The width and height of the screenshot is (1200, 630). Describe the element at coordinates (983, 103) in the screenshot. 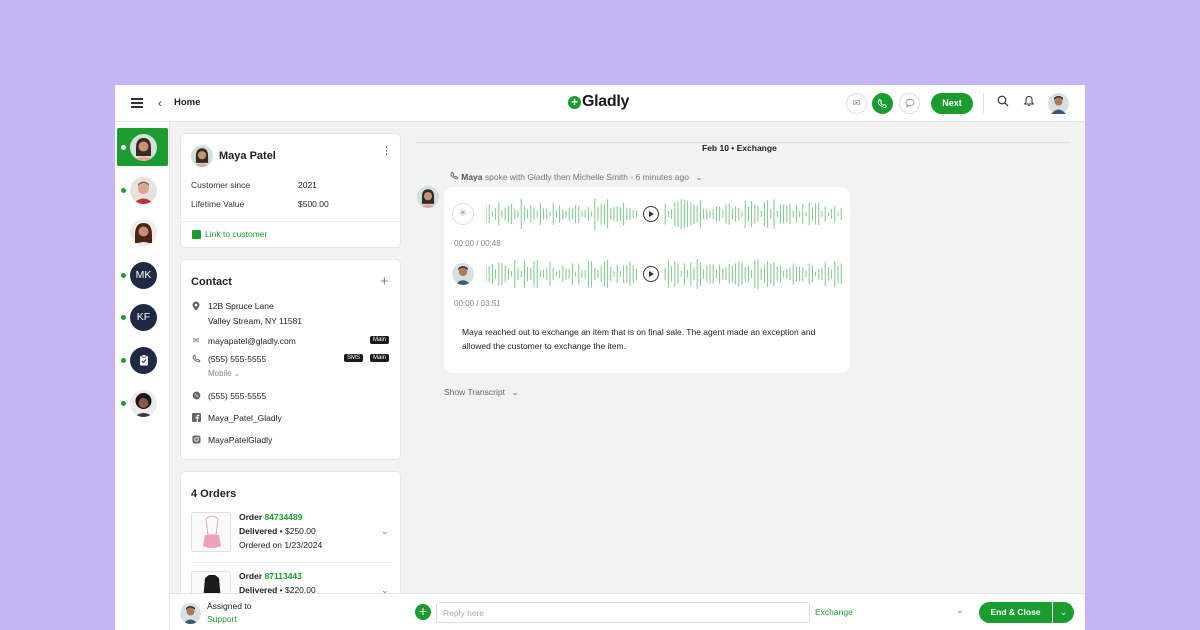

I see `toolbar-divider` at that location.